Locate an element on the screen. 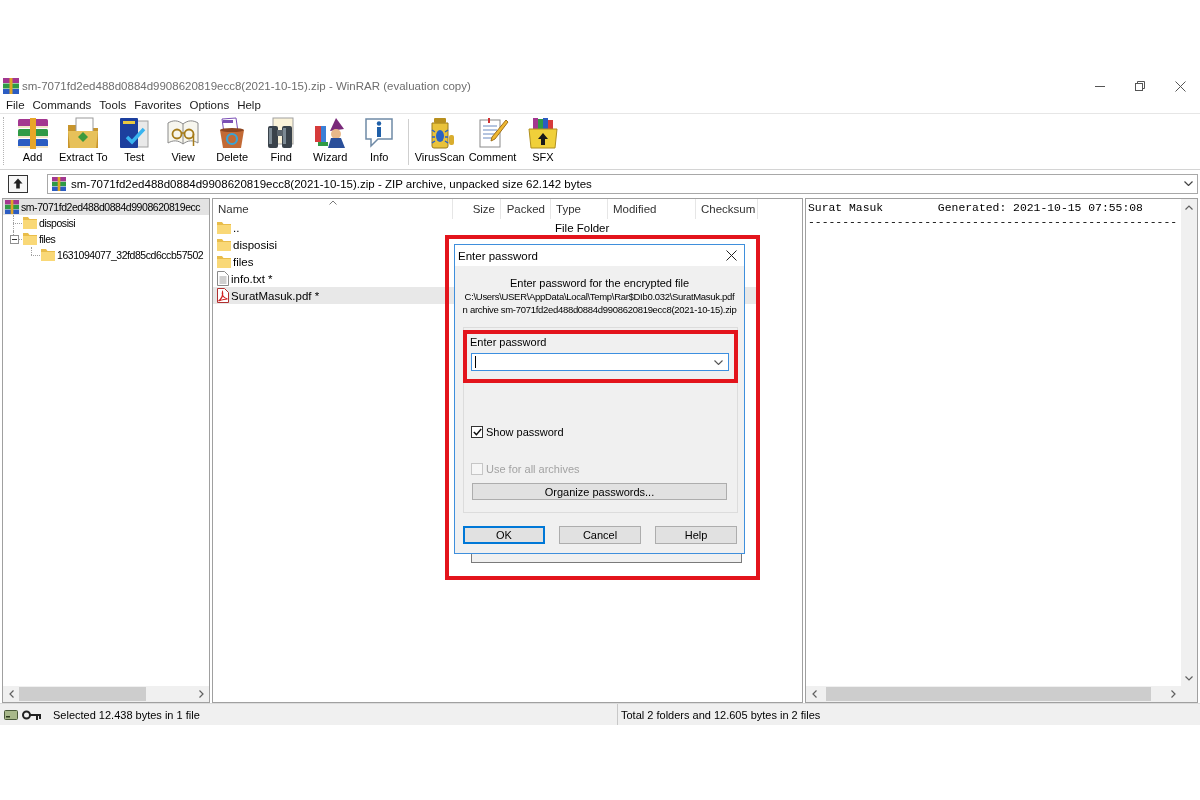 This screenshot has width=1200, height=800. comment-line: Surat Masuk Generated: 2021-10-15 07:55:08 is located at coordinates (975, 208).